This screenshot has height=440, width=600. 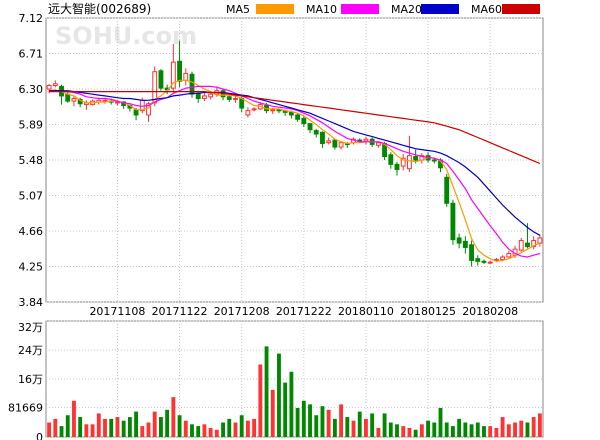 I want to click on price-tick-label: 4.25, so click(x=31, y=267).